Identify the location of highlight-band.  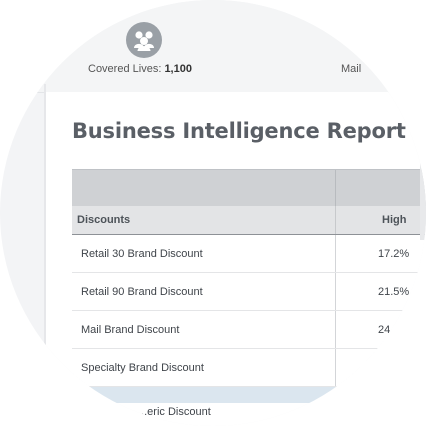
(249, 395).